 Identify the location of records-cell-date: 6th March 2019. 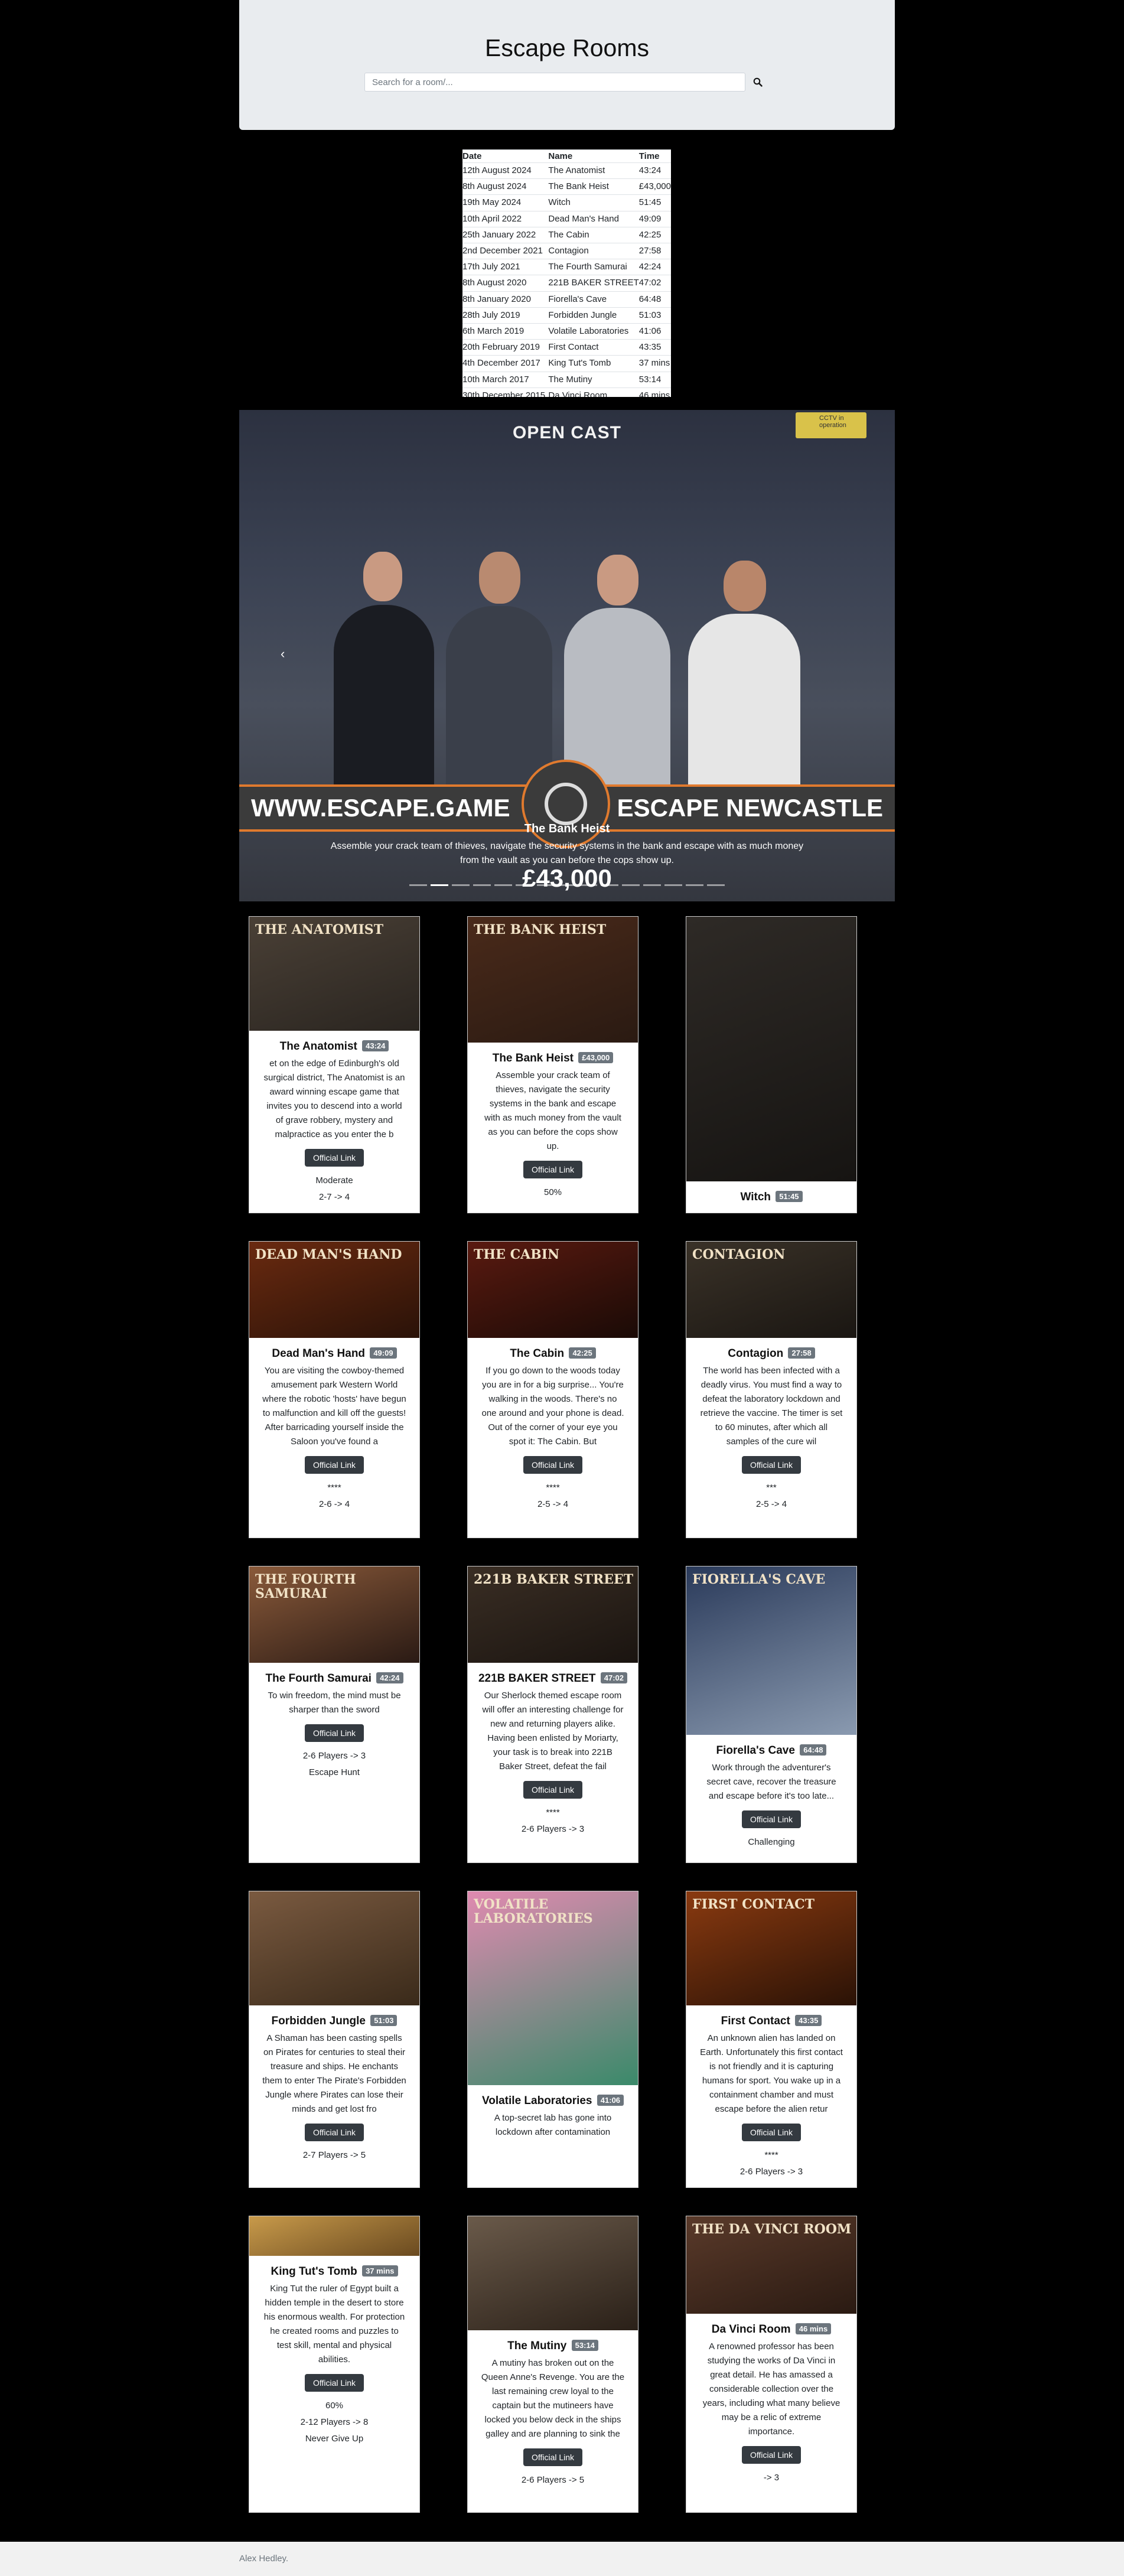
(505, 332).